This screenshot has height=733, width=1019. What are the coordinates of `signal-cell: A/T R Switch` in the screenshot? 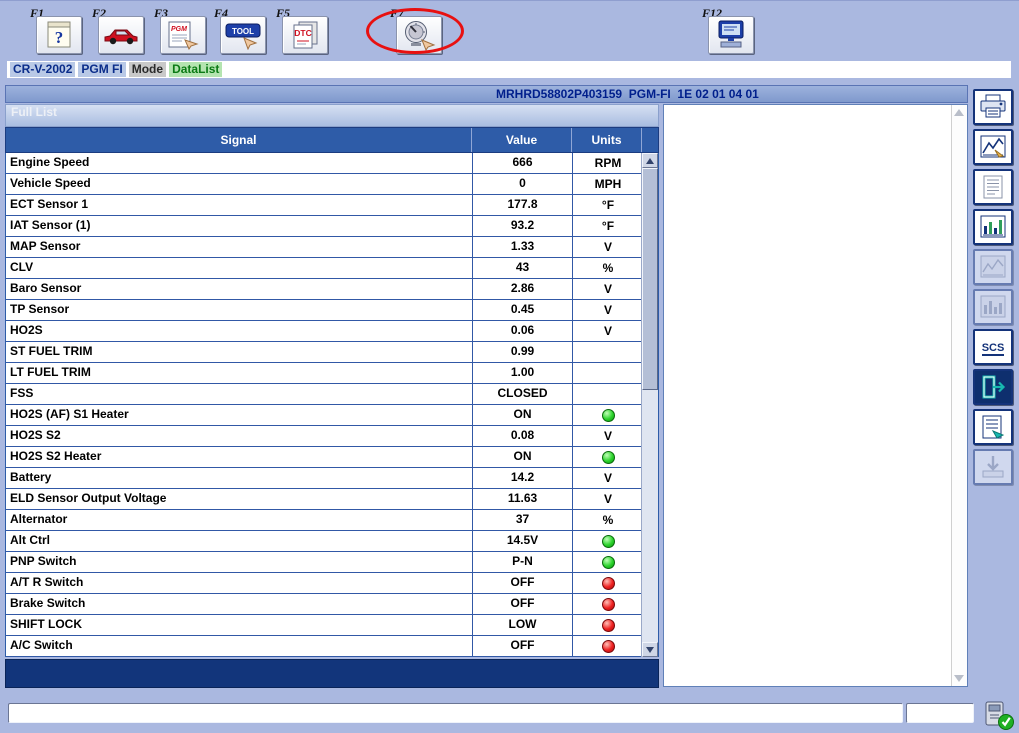 It's located at (239, 583).